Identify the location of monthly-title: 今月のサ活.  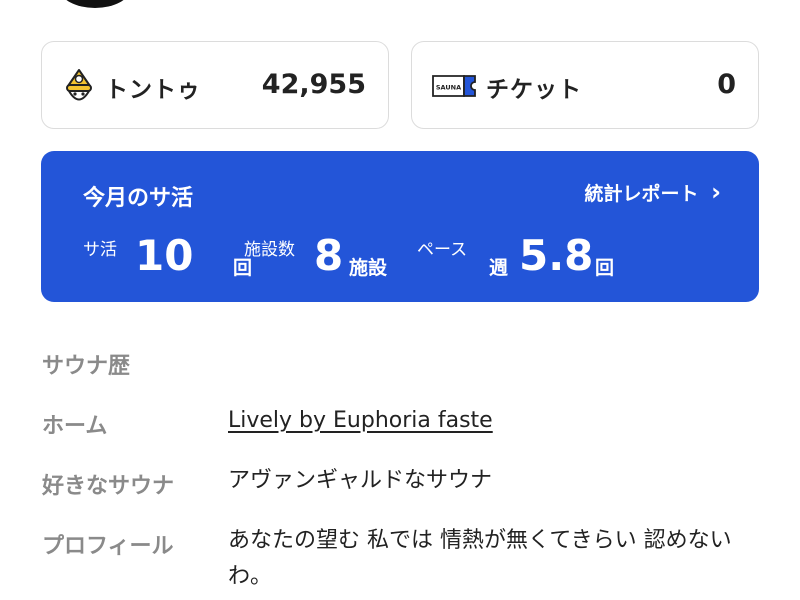
(138, 198).